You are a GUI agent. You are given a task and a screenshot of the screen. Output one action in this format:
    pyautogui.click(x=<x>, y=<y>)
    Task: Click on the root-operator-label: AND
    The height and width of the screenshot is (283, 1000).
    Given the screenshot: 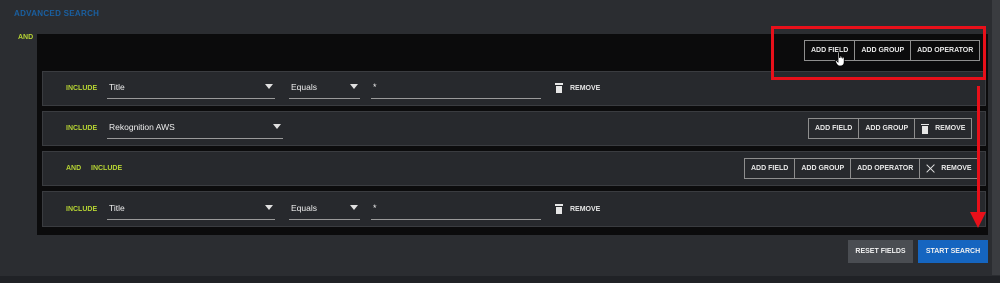 What is the action you would take?
    pyautogui.click(x=26, y=37)
    